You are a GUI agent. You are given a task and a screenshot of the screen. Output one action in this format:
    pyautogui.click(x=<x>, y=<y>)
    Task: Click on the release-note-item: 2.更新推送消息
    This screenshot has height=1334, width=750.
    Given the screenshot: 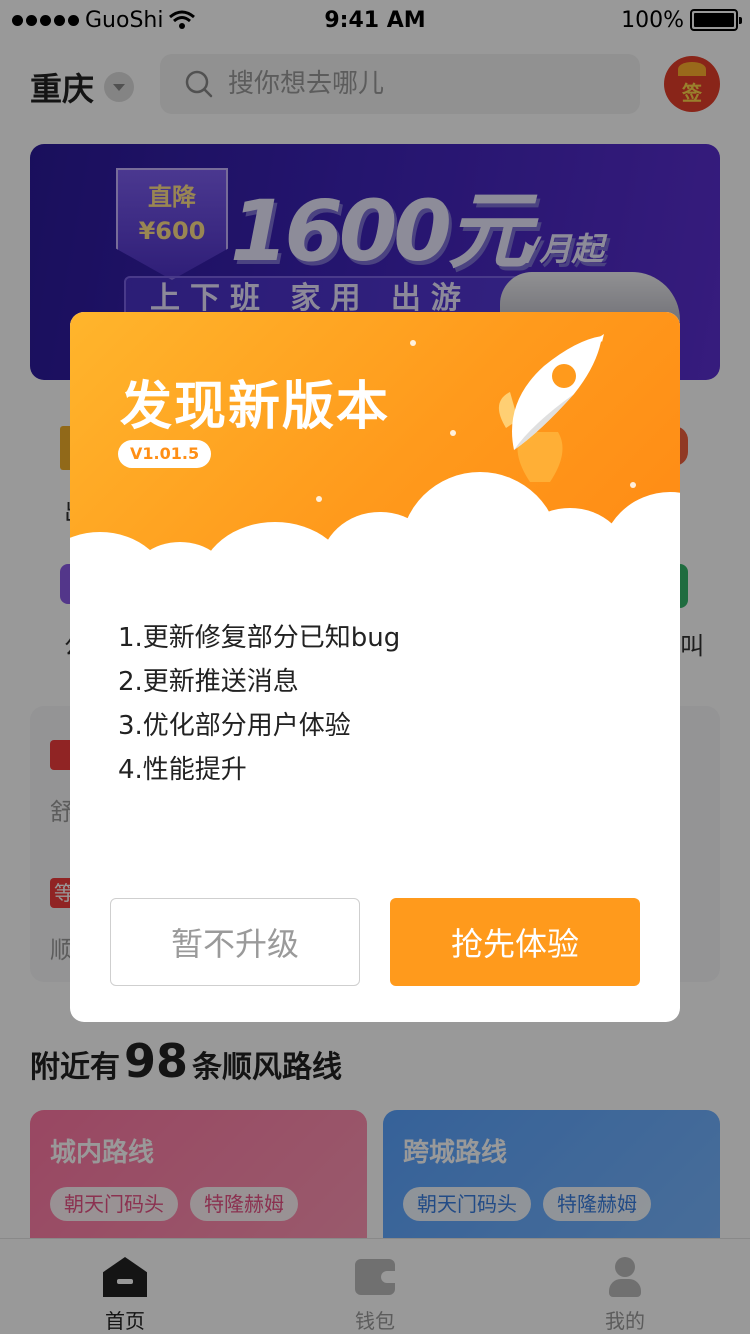 What is the action you would take?
    pyautogui.click(x=208, y=682)
    